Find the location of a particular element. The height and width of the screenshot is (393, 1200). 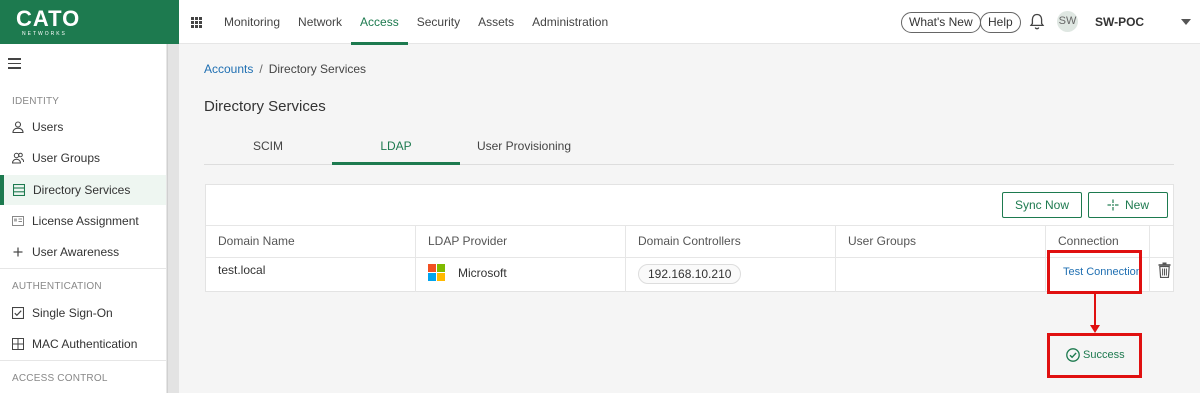

breadcrumb: Accounts / Directory Services is located at coordinates (285, 69).